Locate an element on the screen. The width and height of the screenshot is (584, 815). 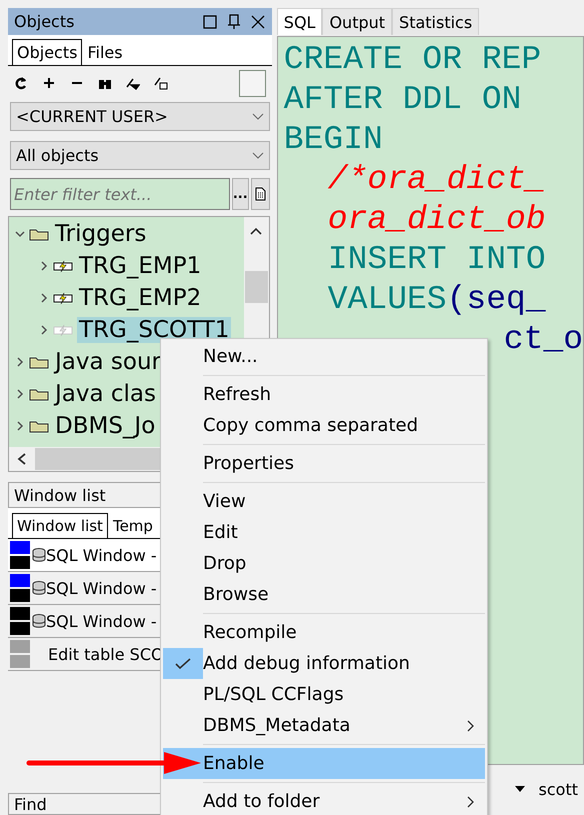
code-line: BEGIN is located at coordinates (334, 140).